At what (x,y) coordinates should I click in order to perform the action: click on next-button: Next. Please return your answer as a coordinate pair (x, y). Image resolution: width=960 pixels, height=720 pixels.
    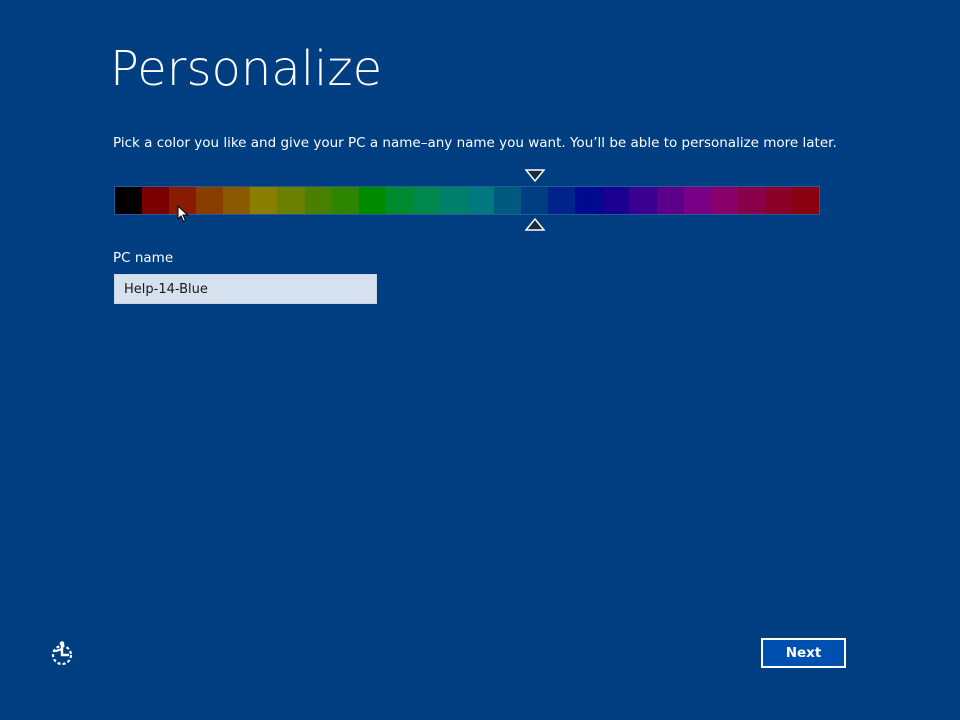
    Looking at the image, I should click on (803, 653).